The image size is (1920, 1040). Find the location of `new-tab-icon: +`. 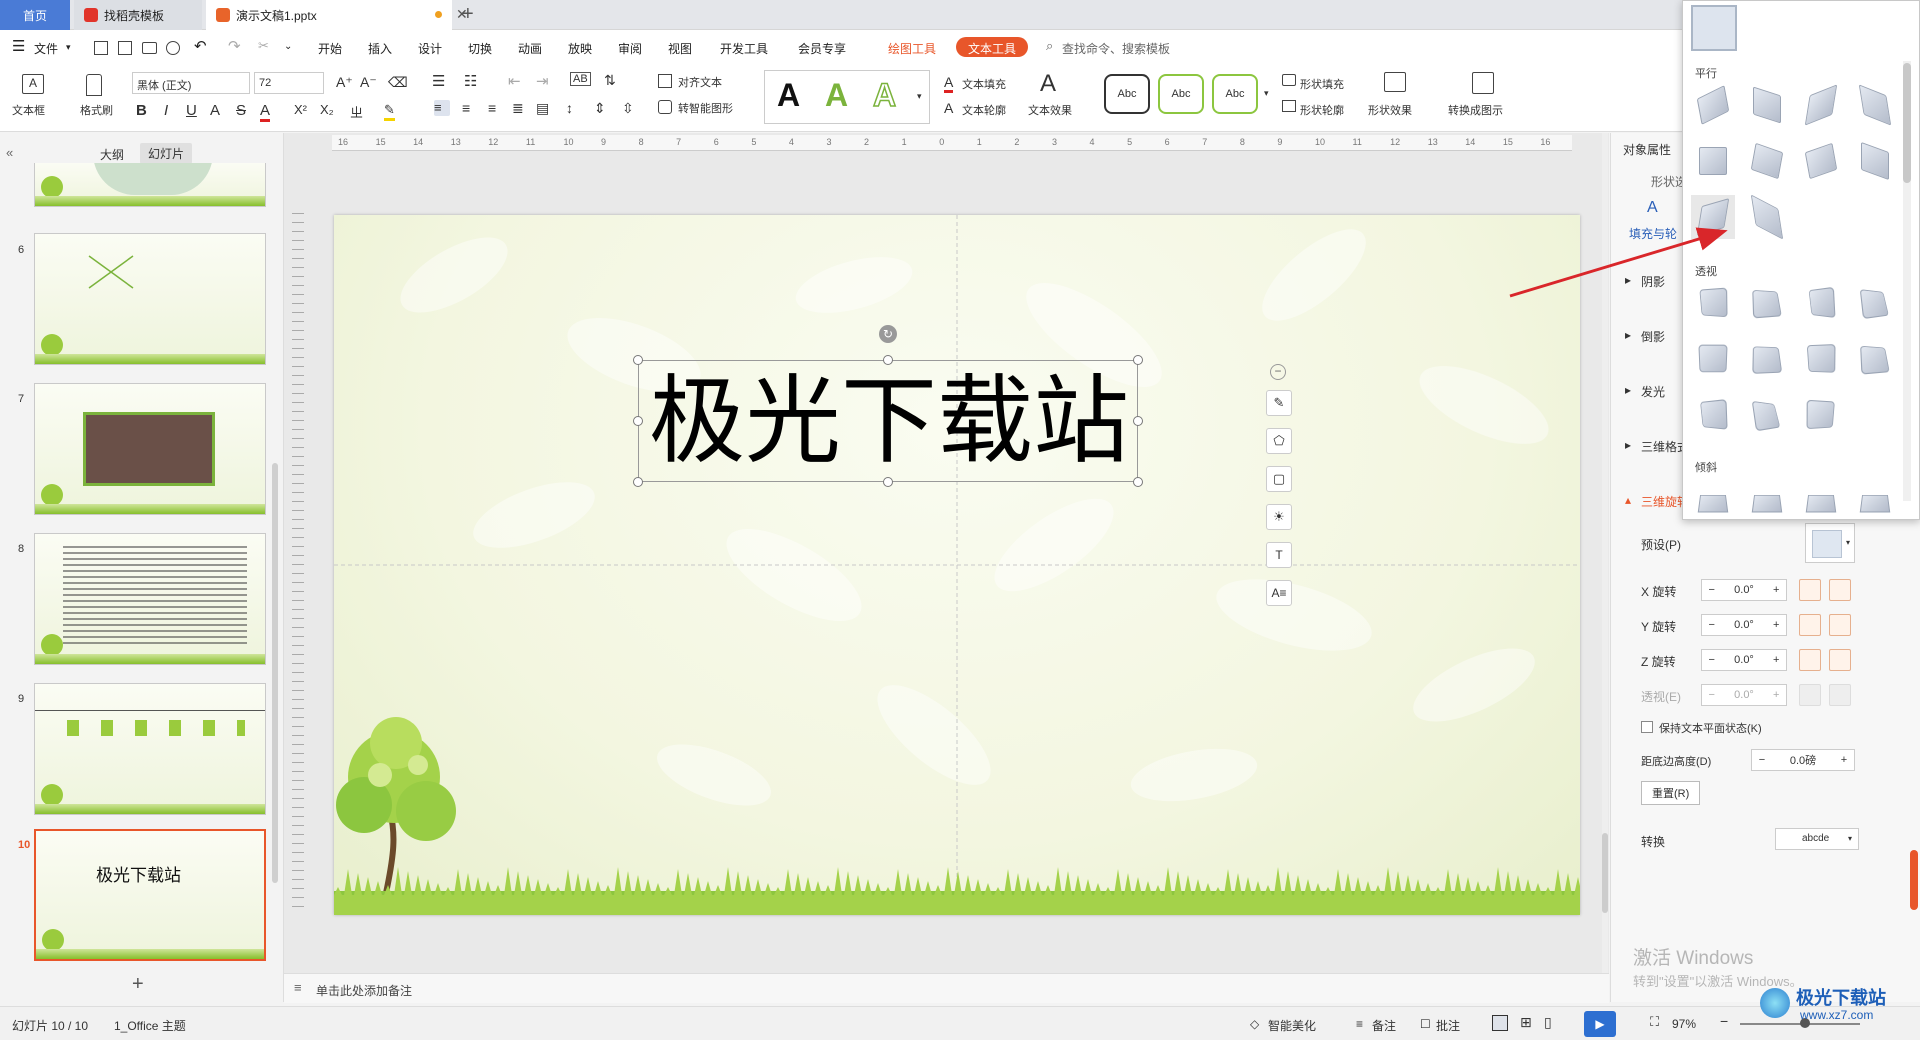

new-tab-icon: + is located at coordinates (468, 14).